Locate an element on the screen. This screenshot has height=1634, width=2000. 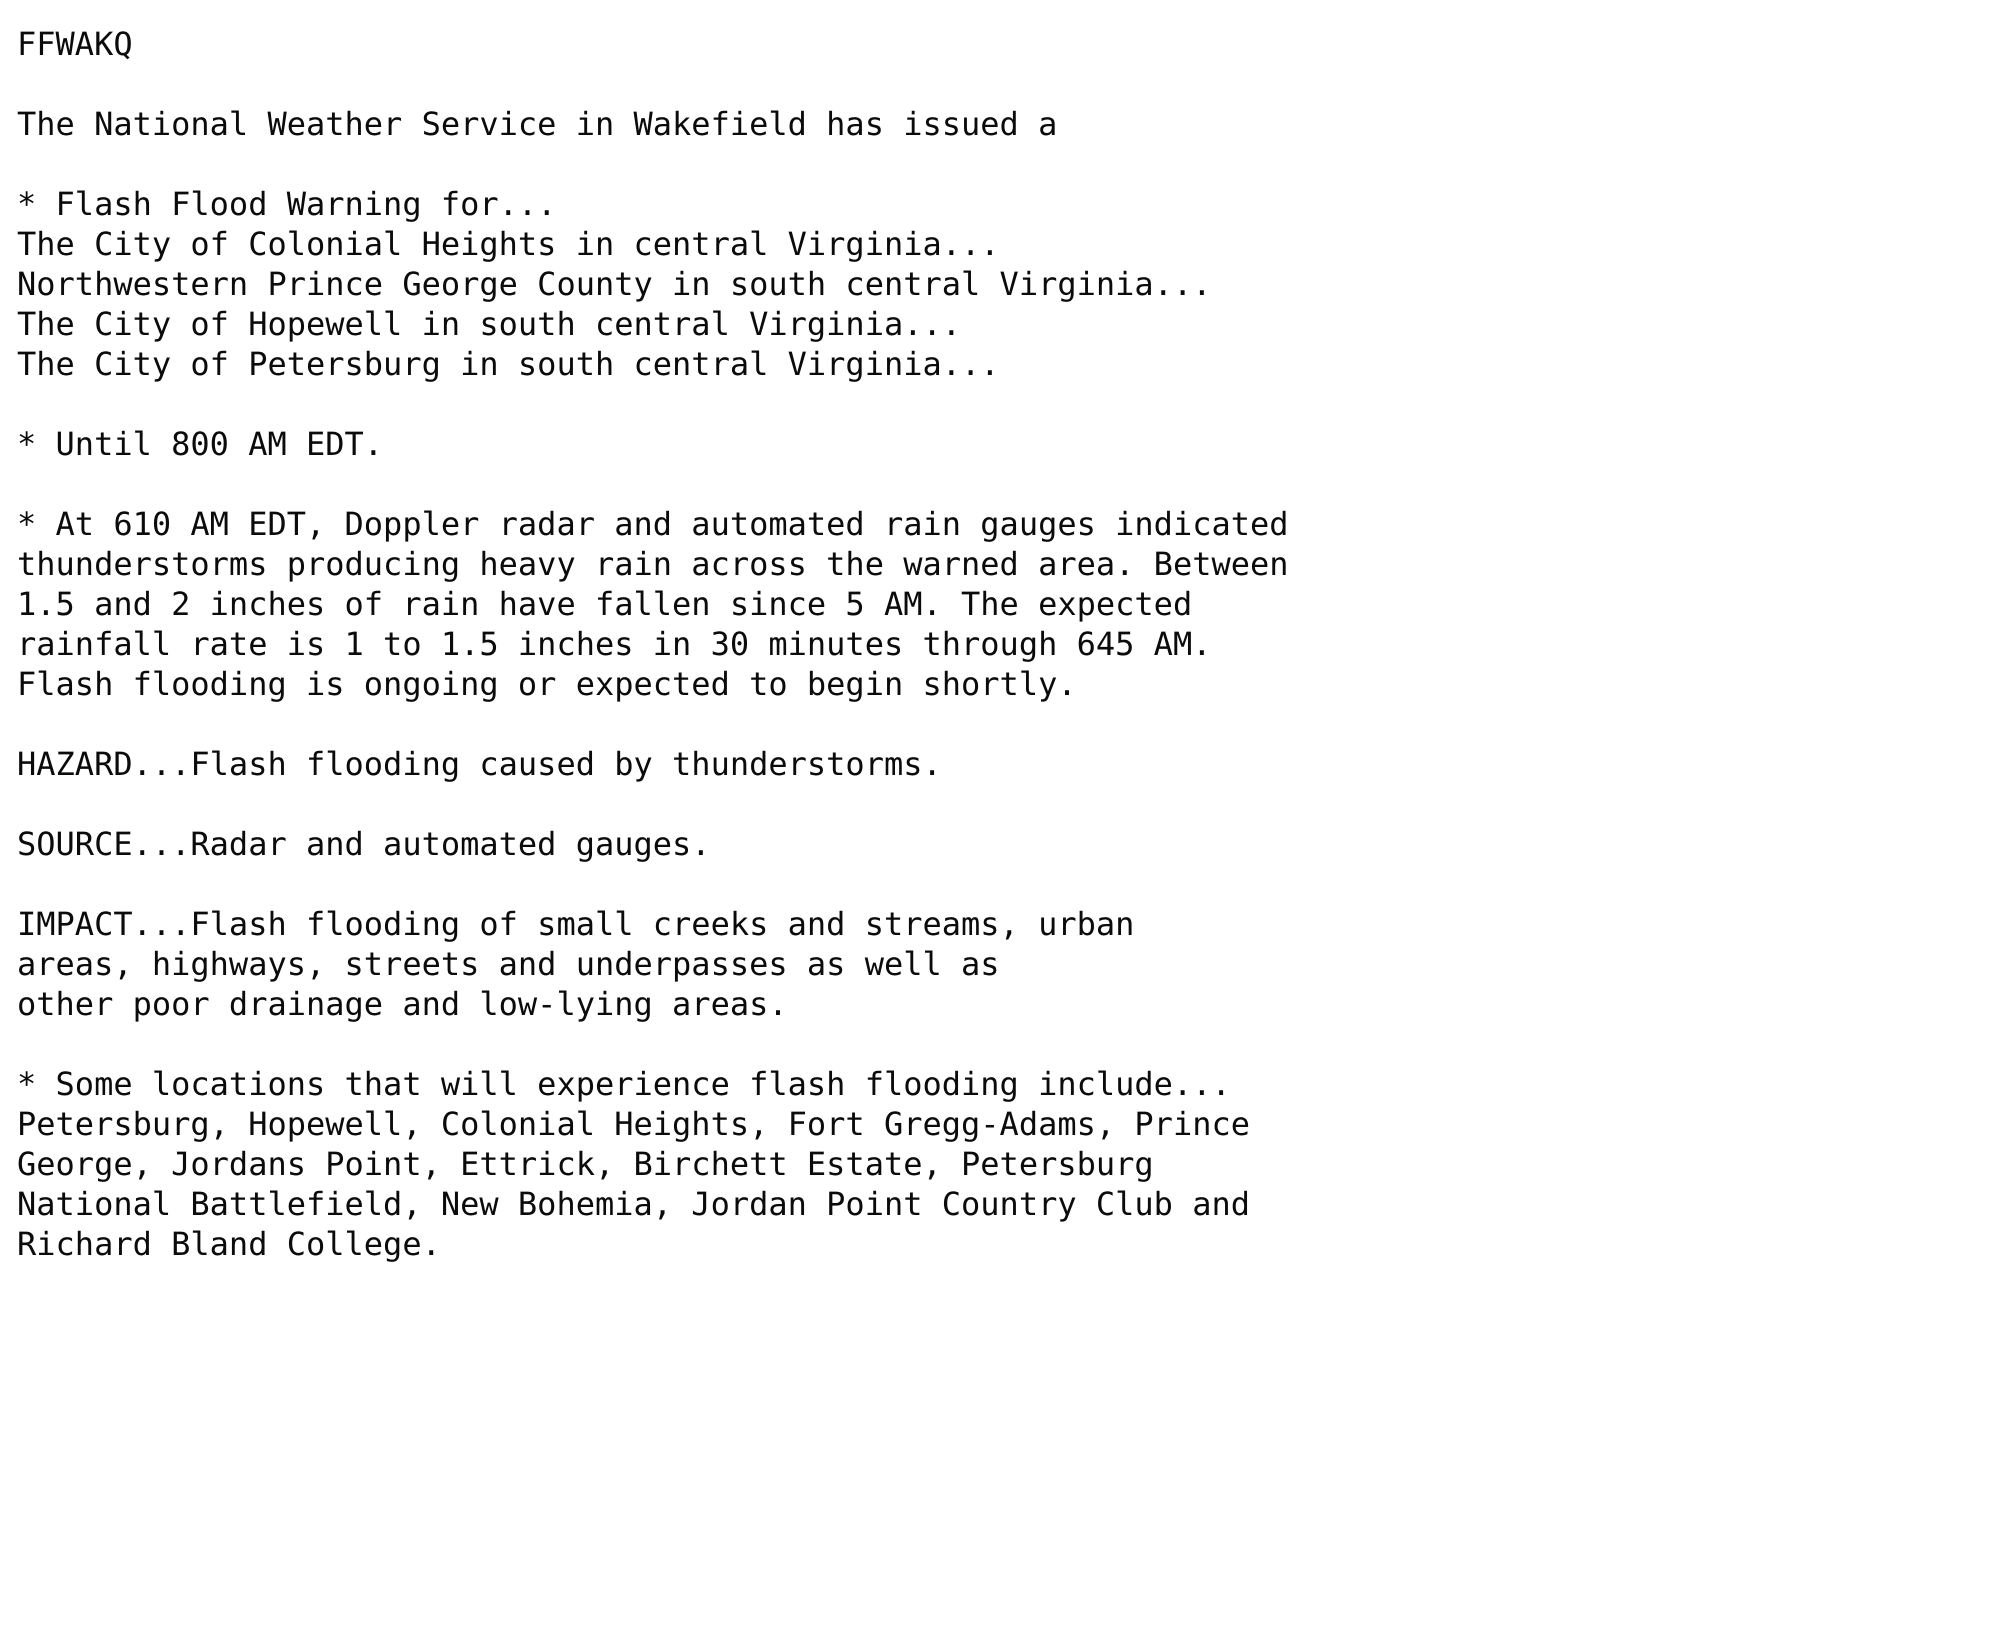
text-line: other poor drainage and low-lying areas. is located at coordinates (402, 1004).